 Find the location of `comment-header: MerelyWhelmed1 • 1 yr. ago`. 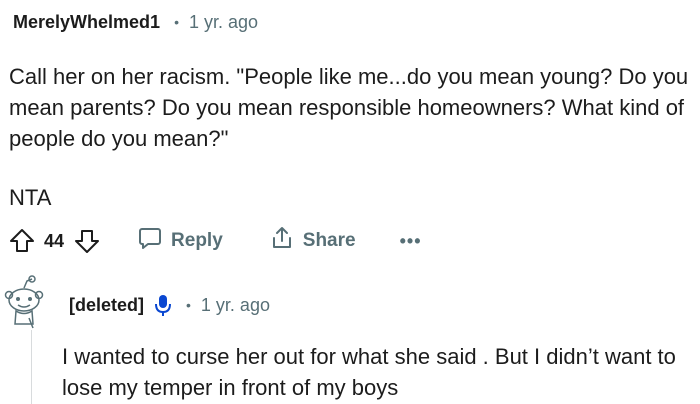

comment-header: MerelyWhelmed1 • 1 yr. ago is located at coordinates (135, 22).